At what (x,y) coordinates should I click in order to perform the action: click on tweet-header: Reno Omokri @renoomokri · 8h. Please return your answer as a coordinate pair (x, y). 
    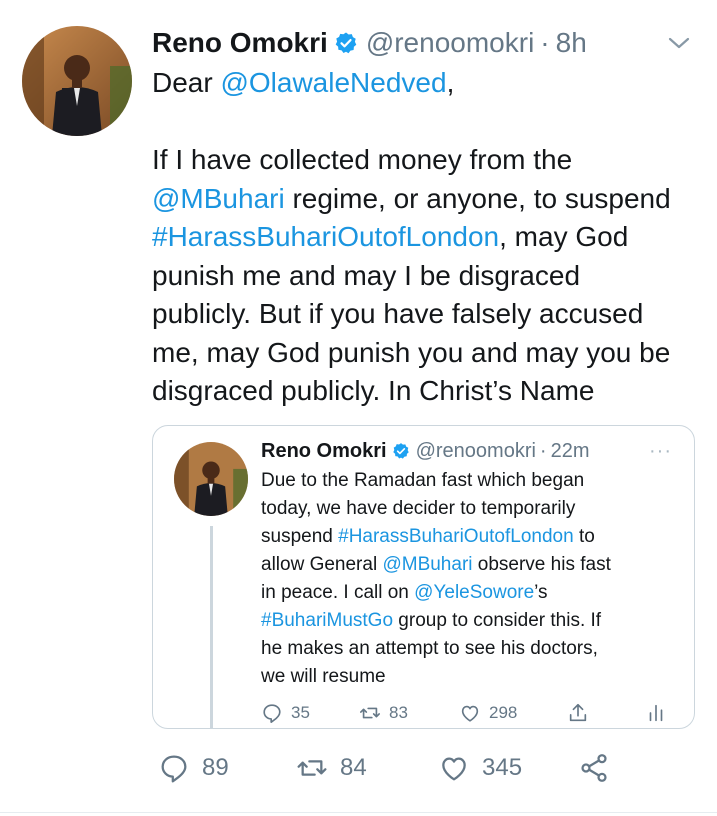
    Looking at the image, I should click on (369, 43).